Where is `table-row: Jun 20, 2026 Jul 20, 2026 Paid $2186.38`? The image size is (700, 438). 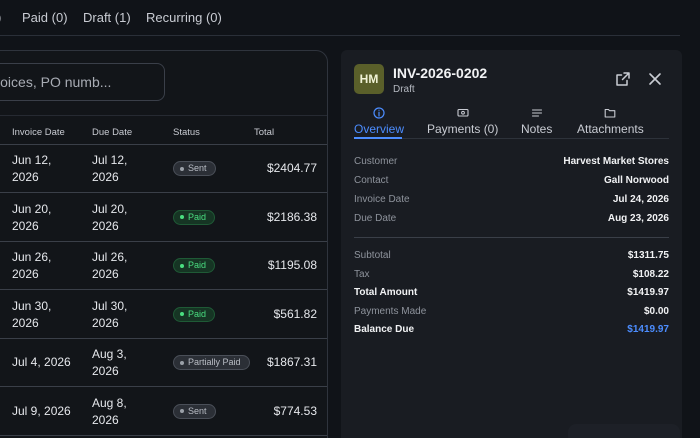
table-row: Jun 20, 2026 Jul 20, 2026 Paid $2186.38 is located at coordinates (163, 218).